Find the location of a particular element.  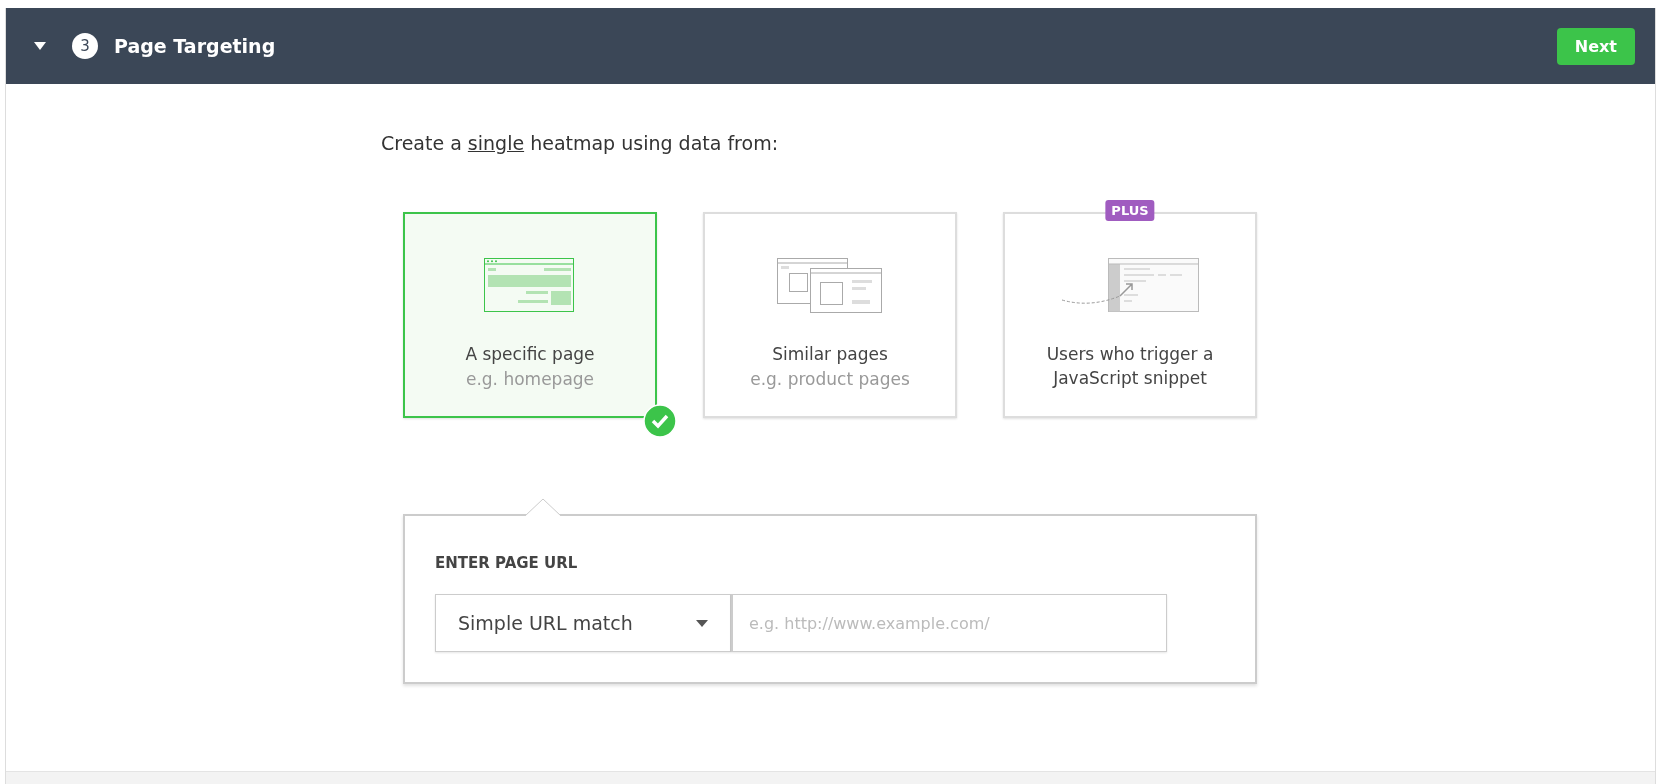

dropdown-caret-icon is located at coordinates (702, 623).